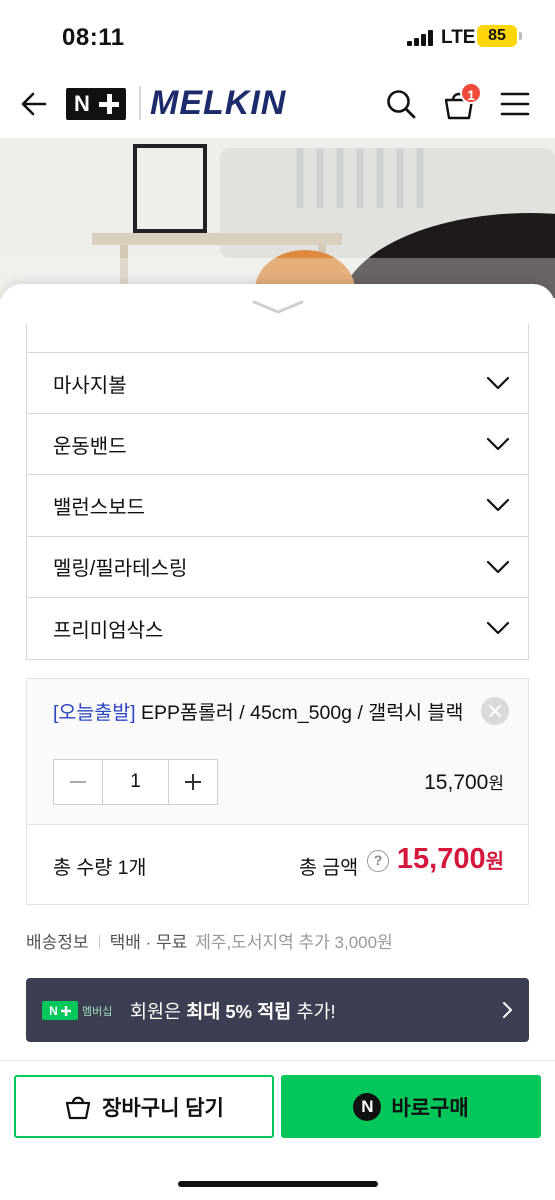  I want to click on price-unit: 원, so click(496, 783).